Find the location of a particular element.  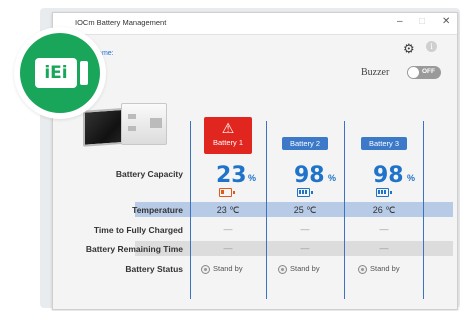

battery-3-time-to-full: — is located at coordinates (384, 229).